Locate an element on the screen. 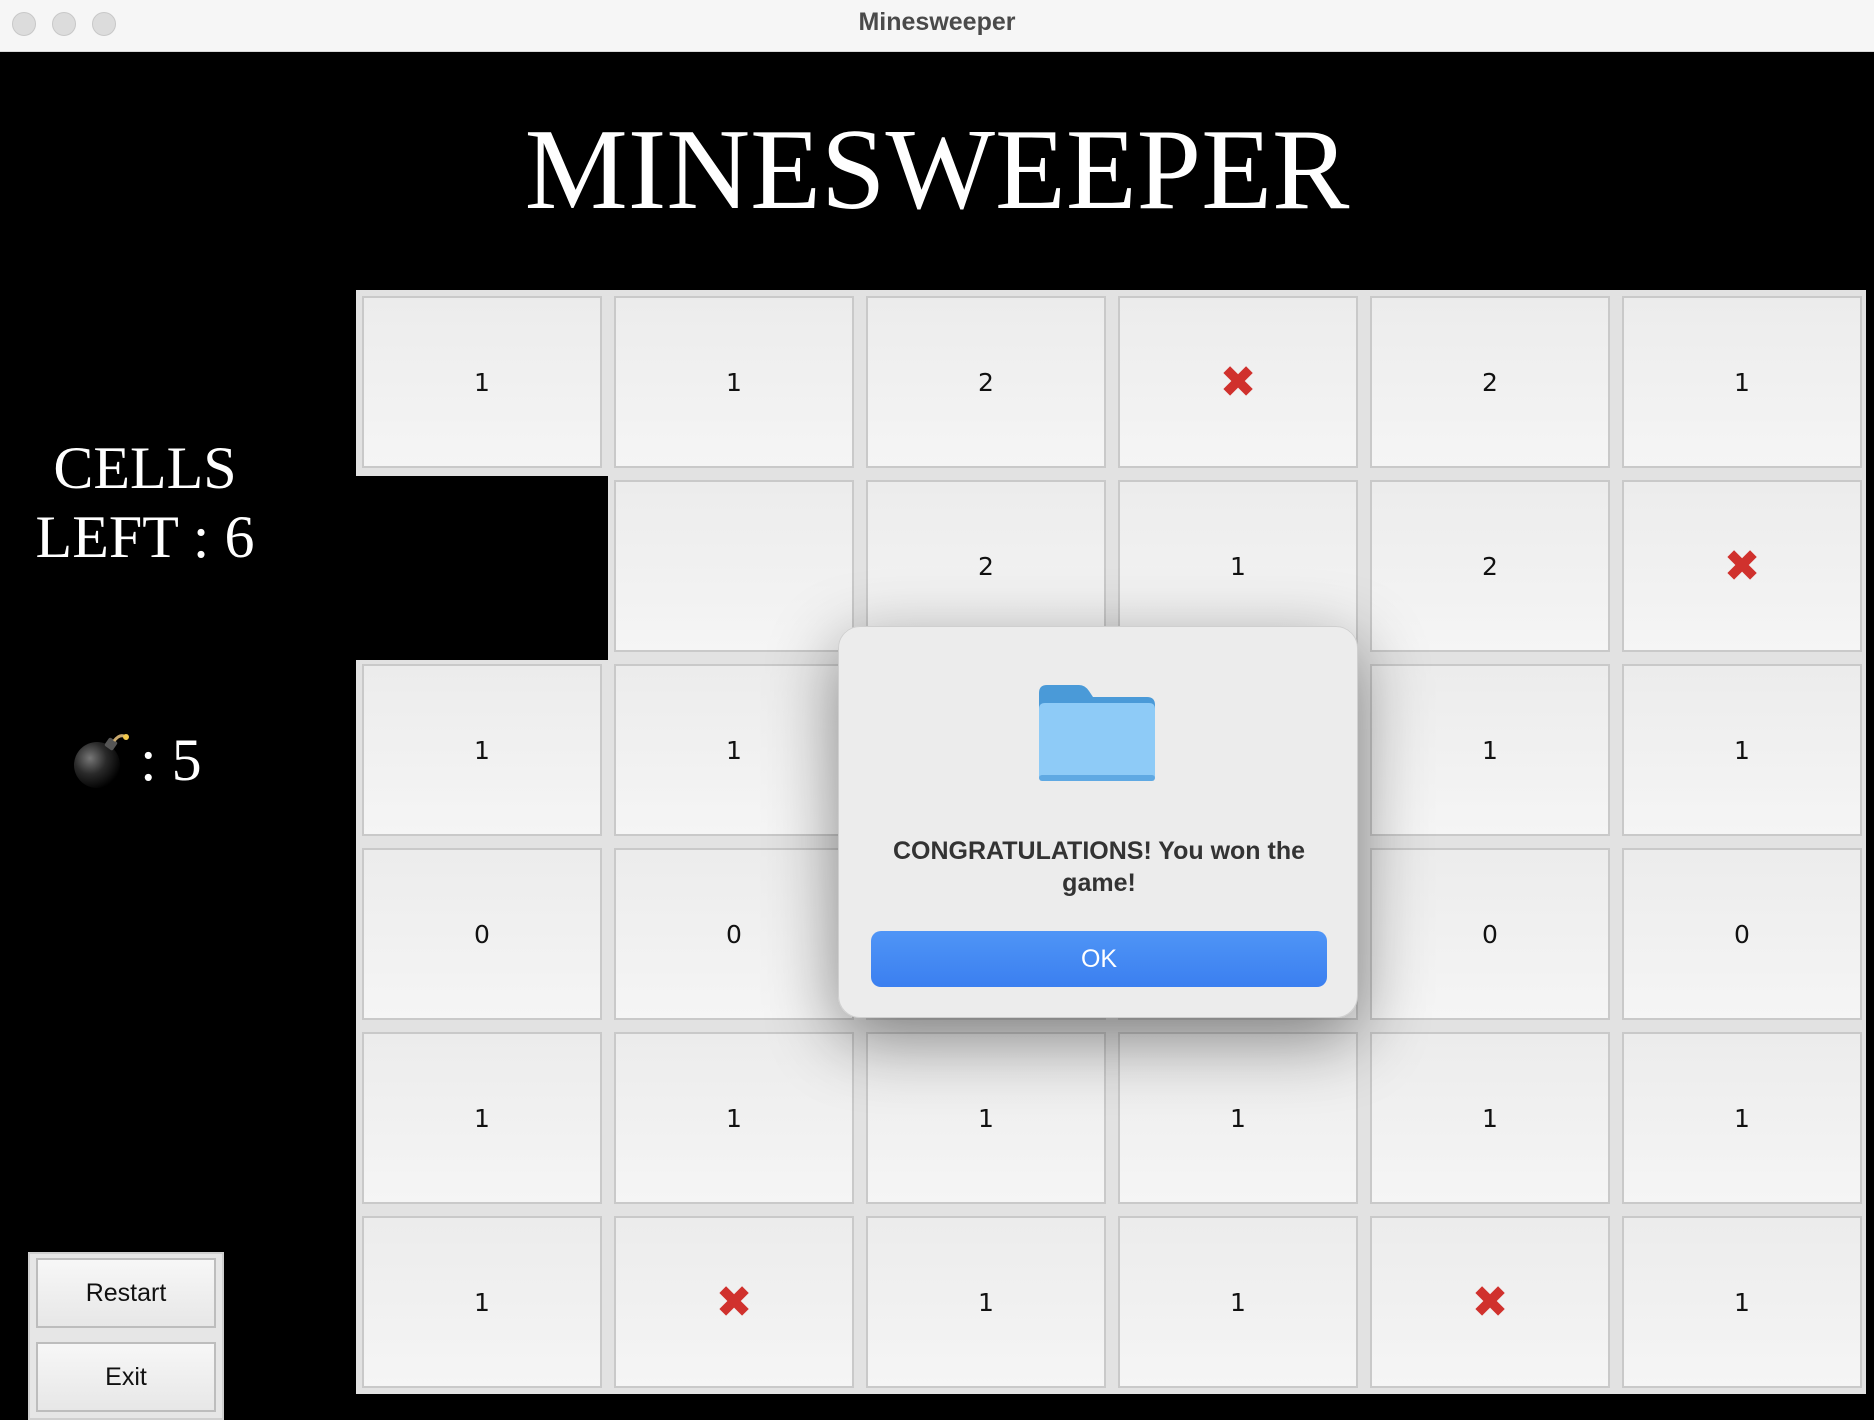 The height and width of the screenshot is (1420, 1874). board-cell-r6-c2: ✖ is located at coordinates (734, 1302).